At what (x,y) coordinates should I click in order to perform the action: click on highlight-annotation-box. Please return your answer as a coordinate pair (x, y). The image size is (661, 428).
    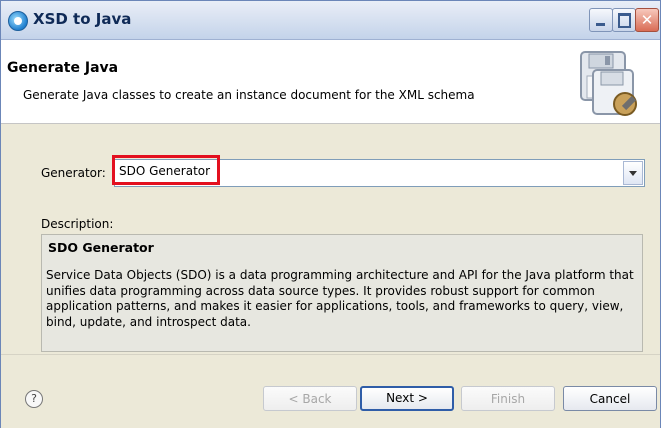
    Looking at the image, I should click on (166, 170).